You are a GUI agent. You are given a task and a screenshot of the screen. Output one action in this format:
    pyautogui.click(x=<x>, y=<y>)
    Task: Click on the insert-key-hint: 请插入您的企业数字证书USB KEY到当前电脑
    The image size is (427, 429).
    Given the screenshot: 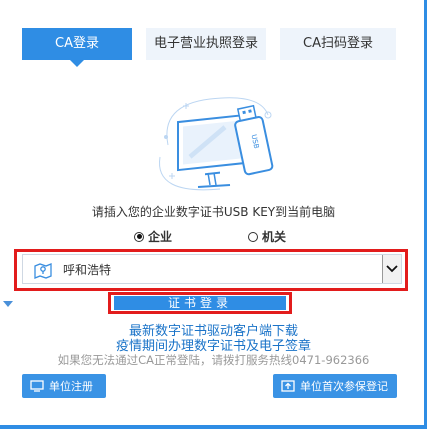 What is the action you would take?
    pyautogui.click(x=213, y=212)
    